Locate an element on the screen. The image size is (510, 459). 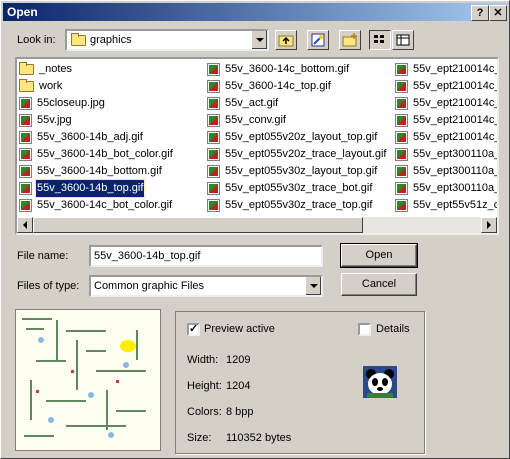
new-folder-button is located at coordinates (350, 40).